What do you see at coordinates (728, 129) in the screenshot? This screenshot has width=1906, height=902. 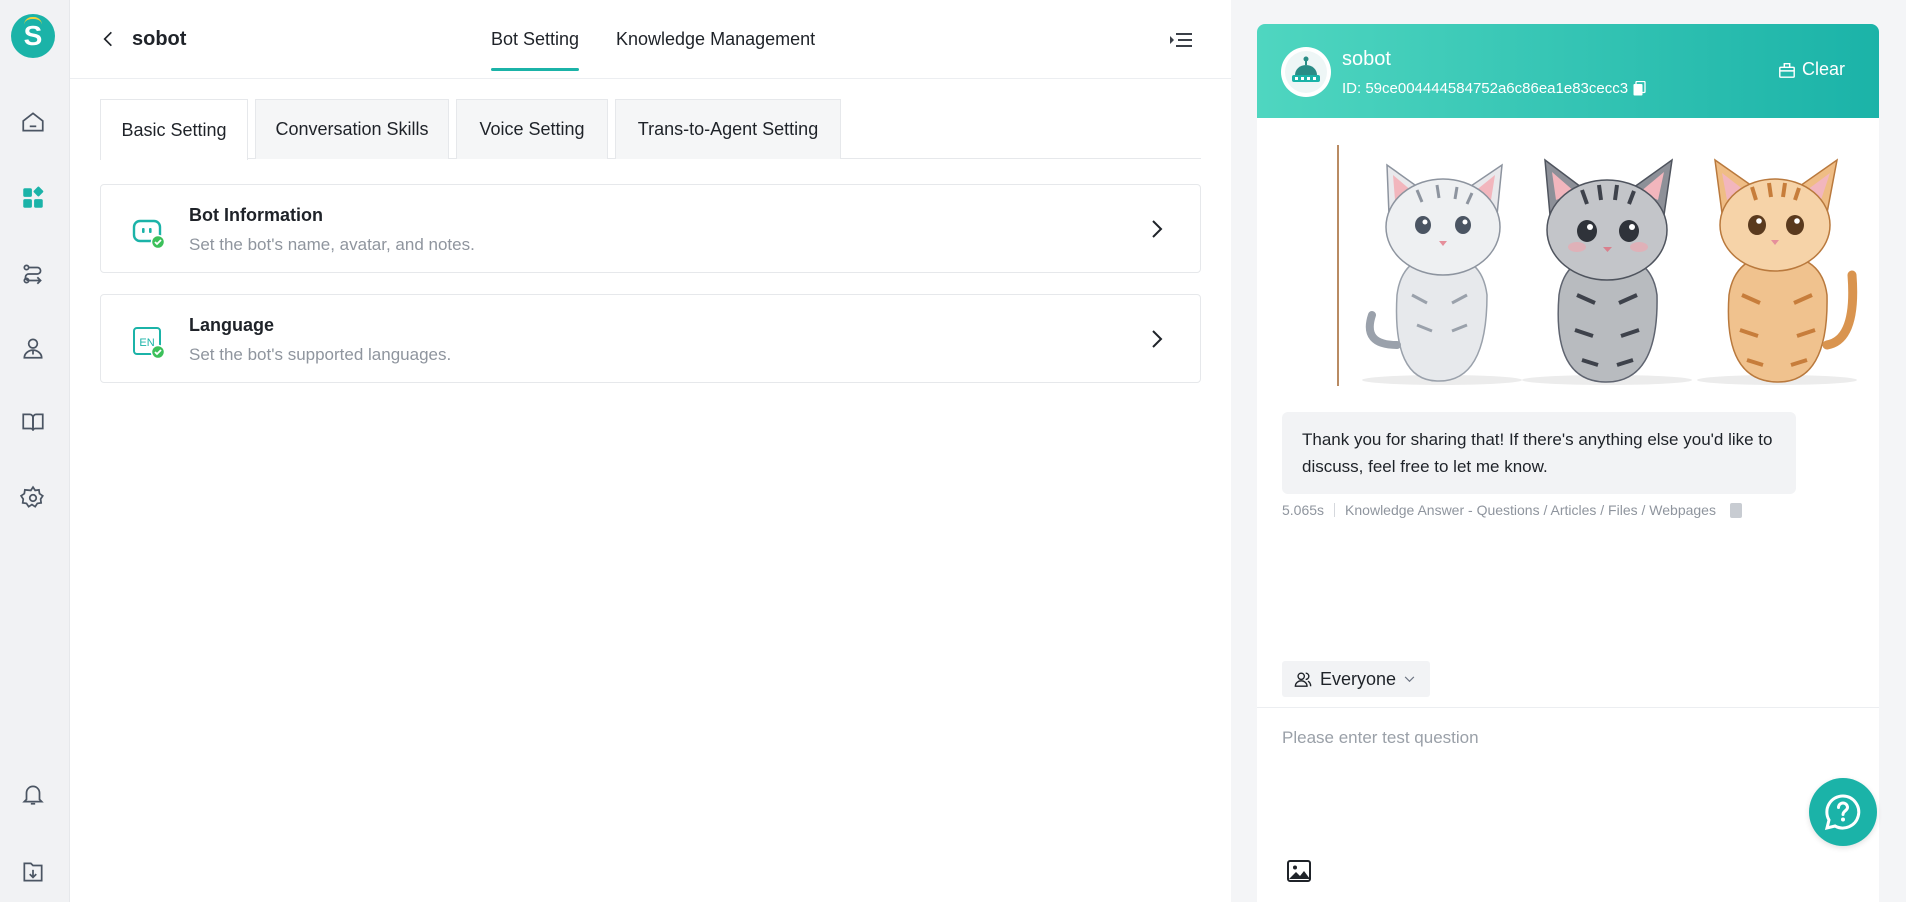 I see `subtab-trans-to-agent-setting: Trans-to-Agent Setting` at bounding box center [728, 129].